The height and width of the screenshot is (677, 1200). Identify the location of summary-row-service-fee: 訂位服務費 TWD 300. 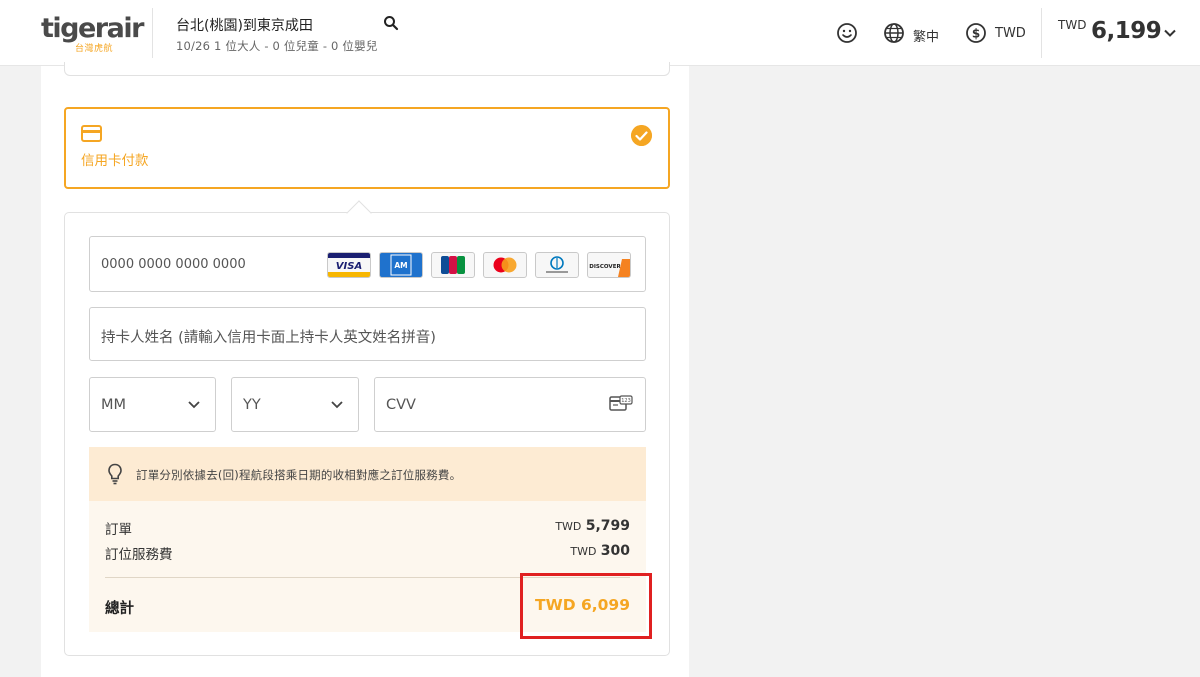
(367, 553).